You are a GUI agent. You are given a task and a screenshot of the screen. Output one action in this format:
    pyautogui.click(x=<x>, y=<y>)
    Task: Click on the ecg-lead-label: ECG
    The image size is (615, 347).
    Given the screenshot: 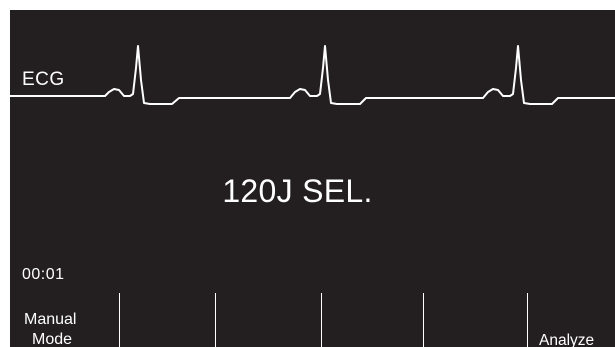 What is the action you would take?
    pyautogui.click(x=43, y=79)
    